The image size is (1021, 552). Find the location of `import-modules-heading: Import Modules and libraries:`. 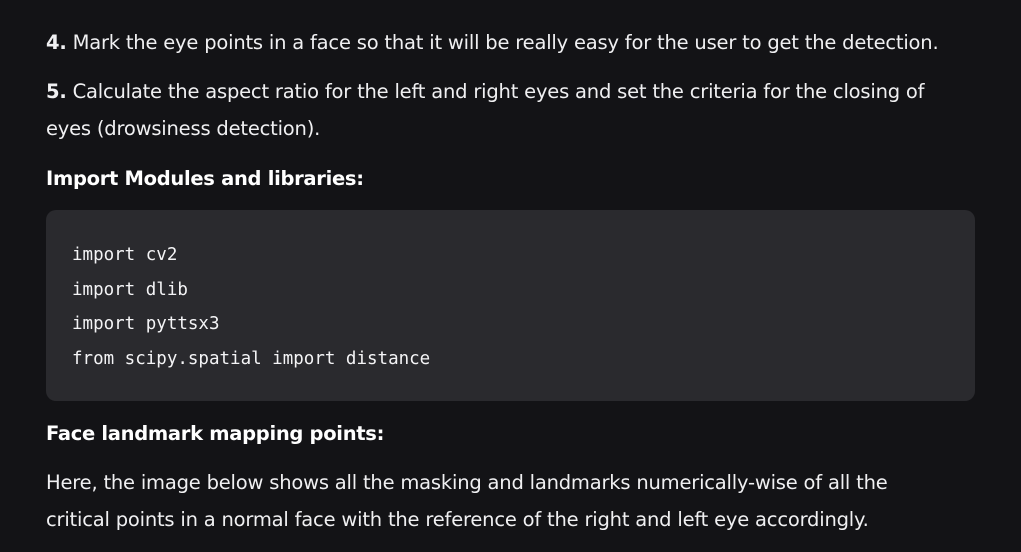

import-modules-heading: Import Modules and libraries: is located at coordinates (205, 178).